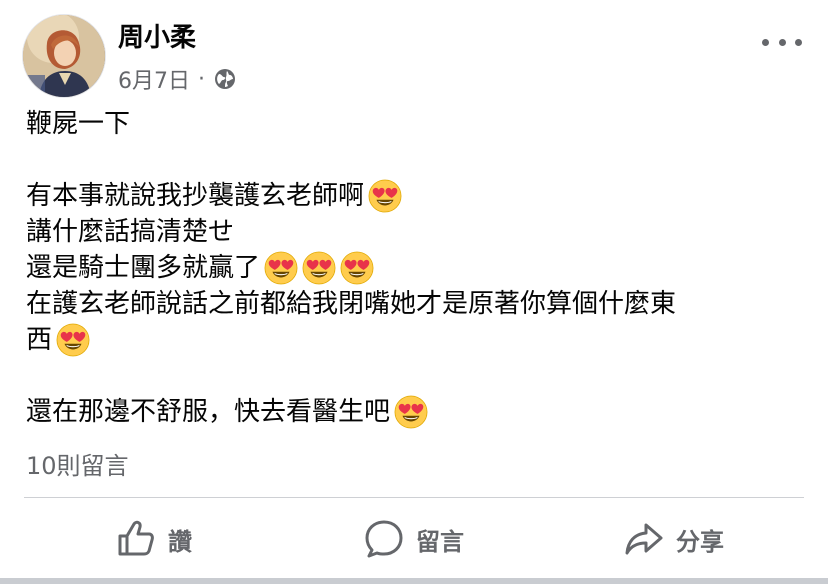 This screenshot has width=828, height=584. I want to click on speech-bubble-icon, so click(384, 539).